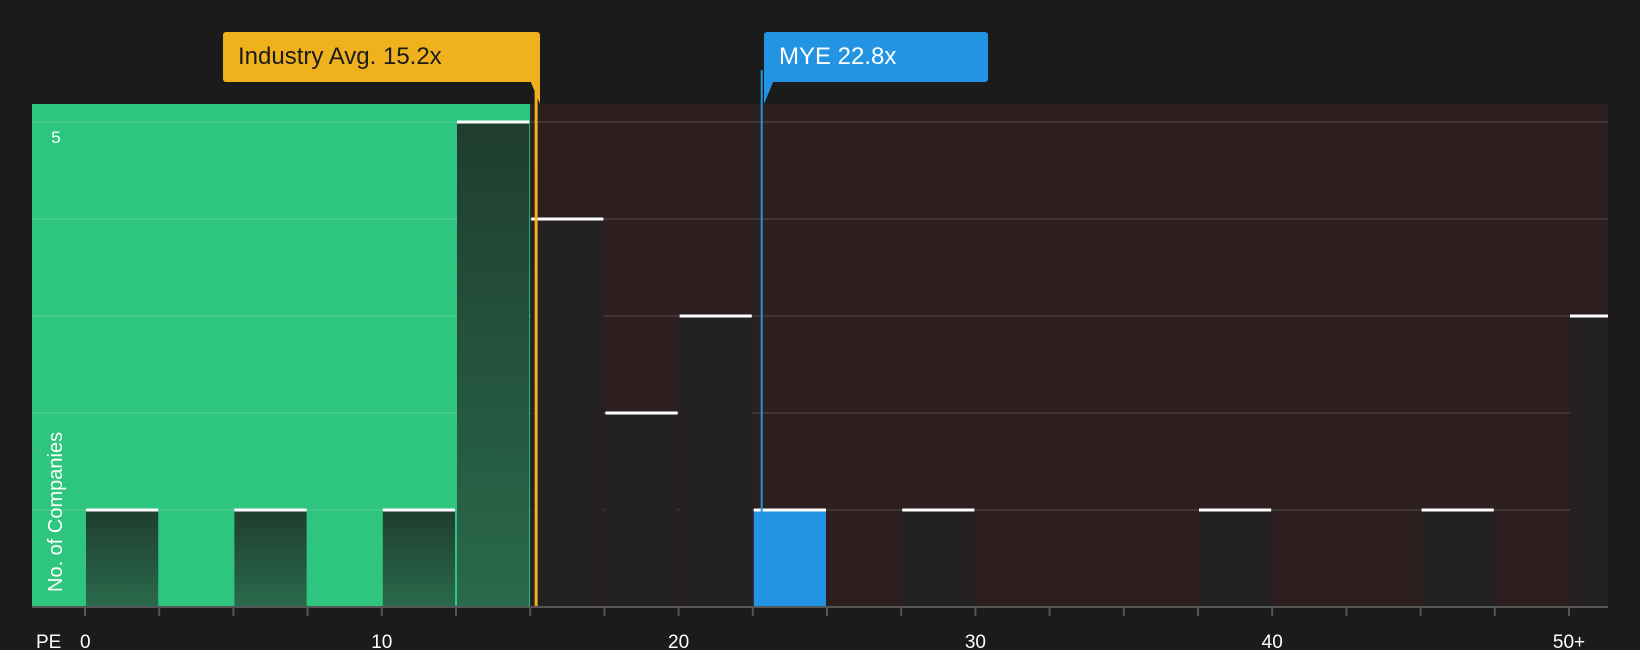  Describe the element at coordinates (678, 641) in the screenshot. I see `x-tick-label: 20` at that location.